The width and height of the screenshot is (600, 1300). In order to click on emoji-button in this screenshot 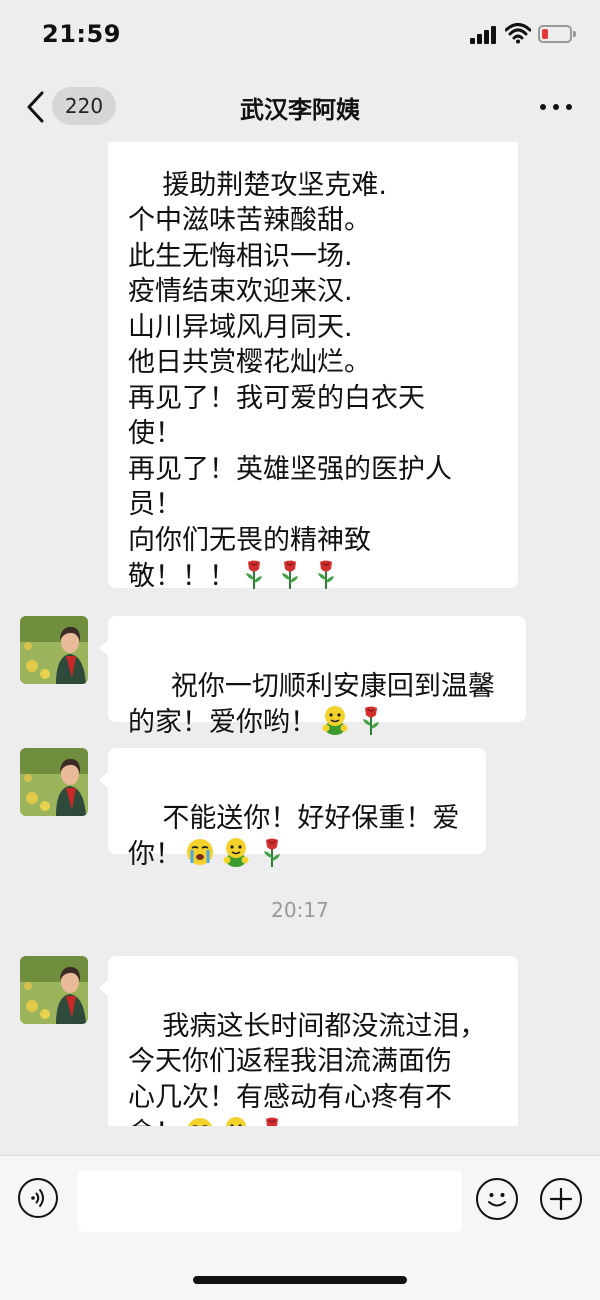, I will do `click(497, 1199)`.